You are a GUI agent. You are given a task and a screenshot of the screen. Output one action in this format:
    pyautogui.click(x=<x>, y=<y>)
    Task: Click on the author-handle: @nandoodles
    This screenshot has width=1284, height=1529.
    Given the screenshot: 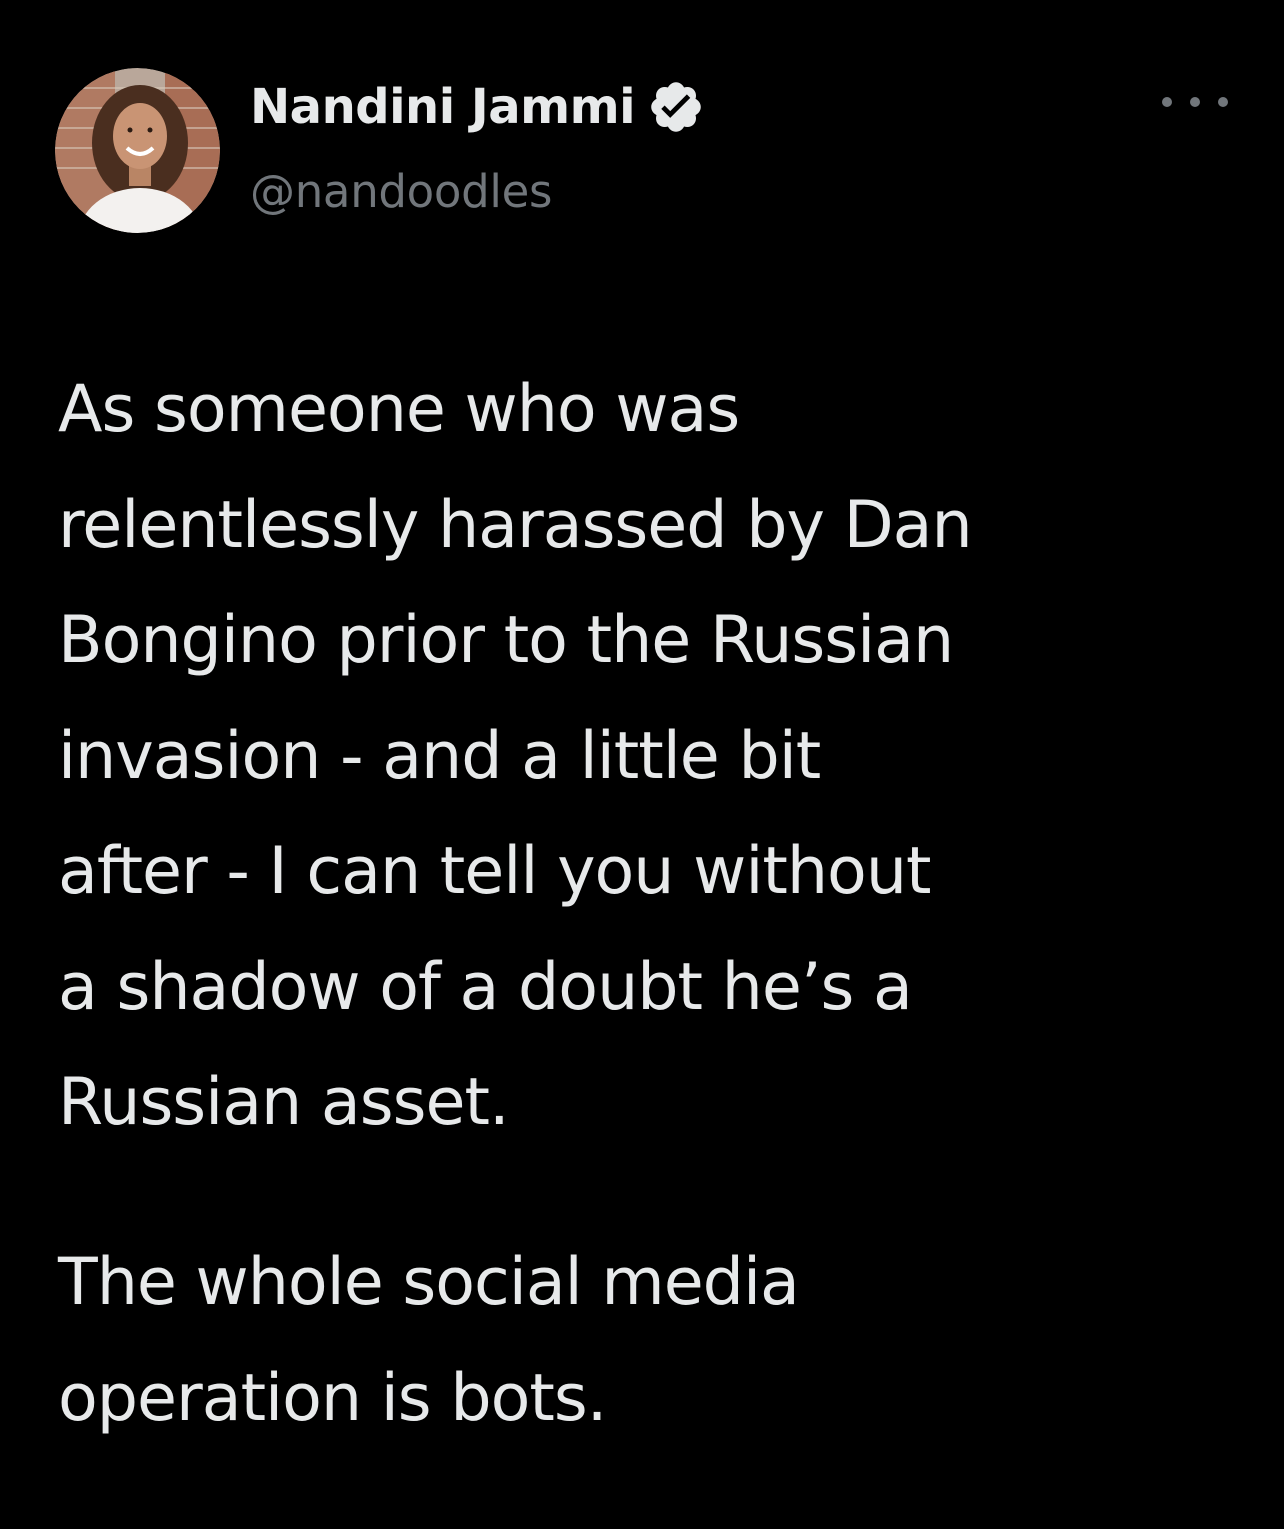 What is the action you would take?
    pyautogui.click(x=401, y=191)
    